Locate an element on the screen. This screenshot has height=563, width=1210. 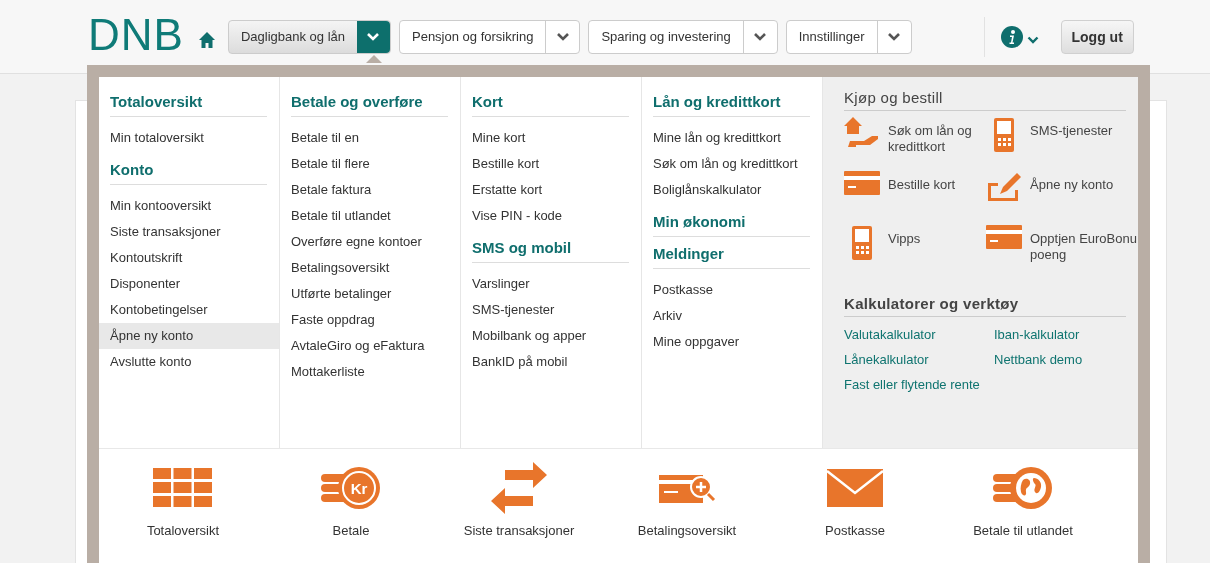
menu-link: Avslutte konto is located at coordinates (189, 362).